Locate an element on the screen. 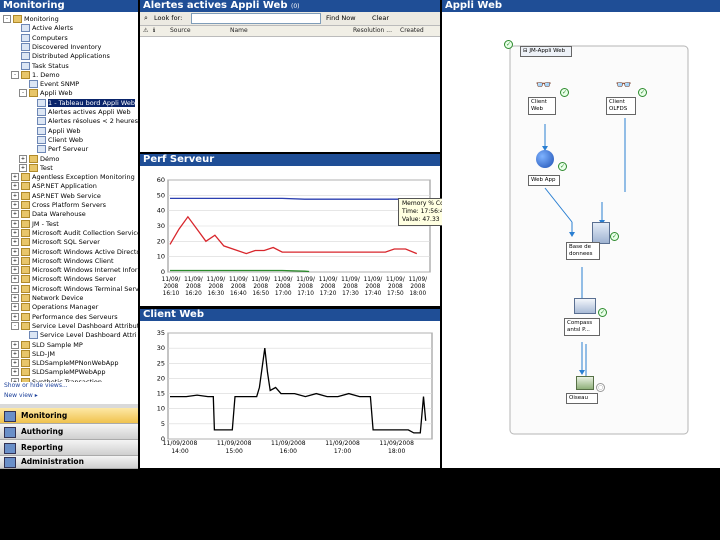 Image resolution: width=720 pixels, height=540 pixels. database-node: Base de donnees is located at coordinates (583, 251).